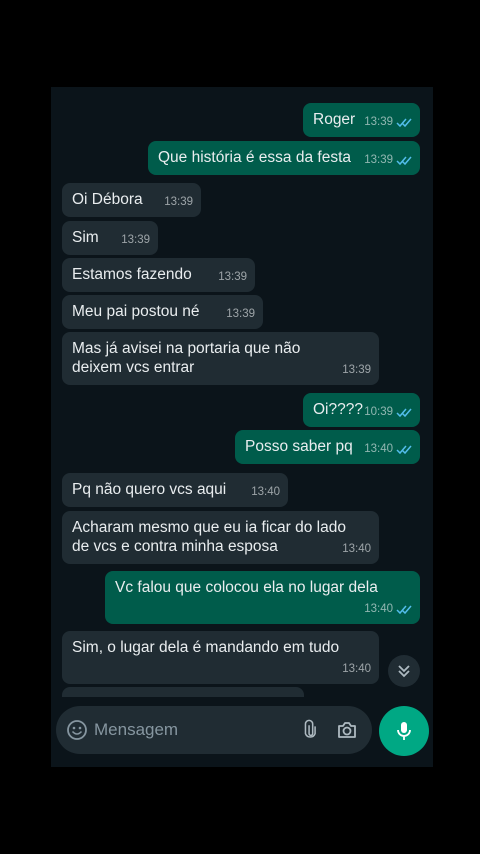 This screenshot has width=480, height=854. What do you see at coordinates (388, 412) in the screenshot?
I see `message-time: 10:39` at bounding box center [388, 412].